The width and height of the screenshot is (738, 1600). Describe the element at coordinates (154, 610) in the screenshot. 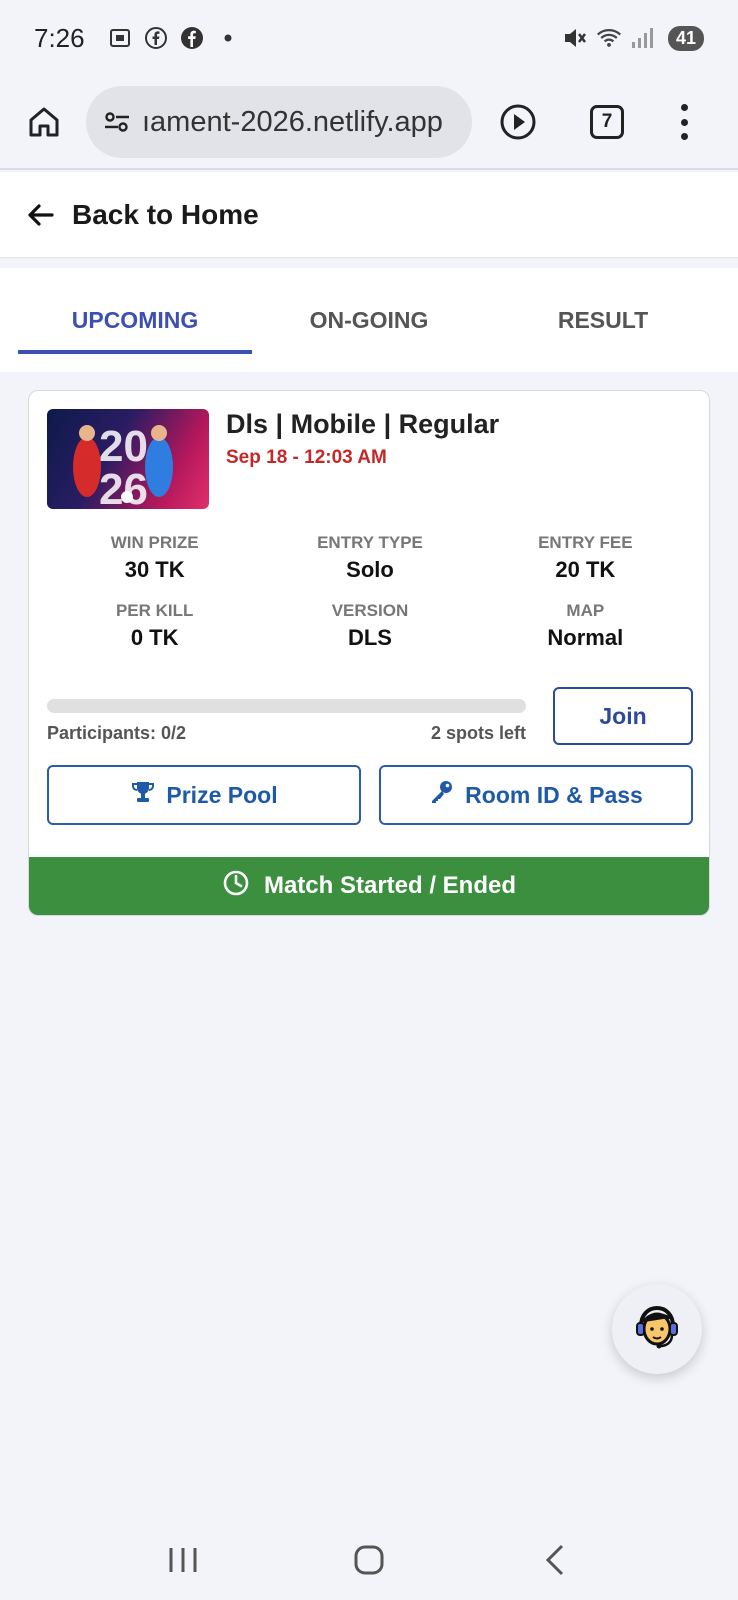

I see `stat-label: PER KILL` at that location.